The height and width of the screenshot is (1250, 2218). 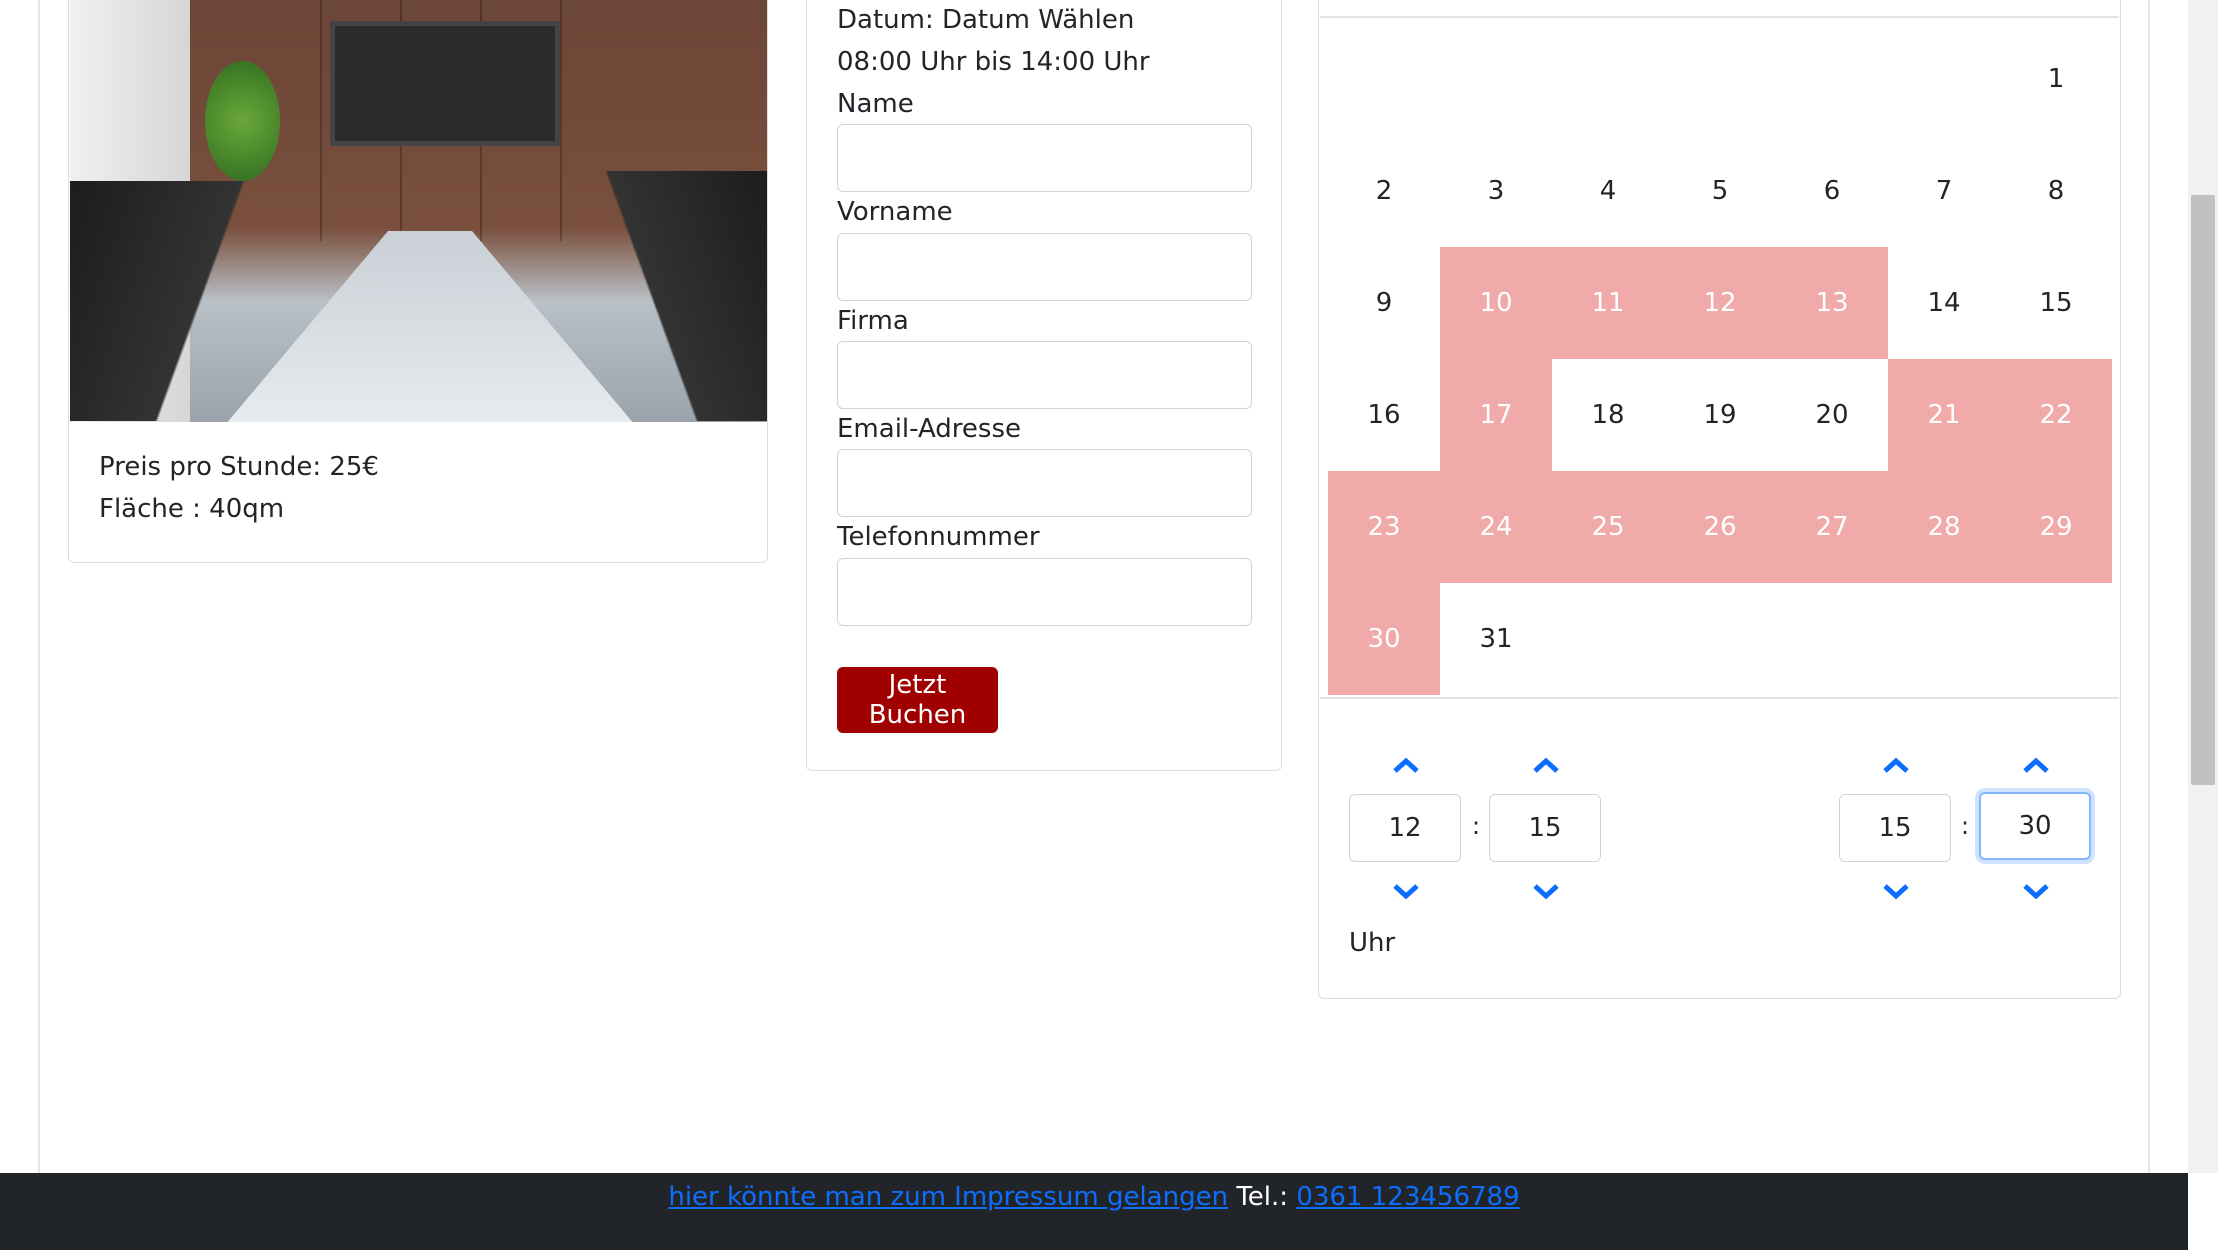 I want to click on calendar-day: 31, so click(x=1496, y=639).